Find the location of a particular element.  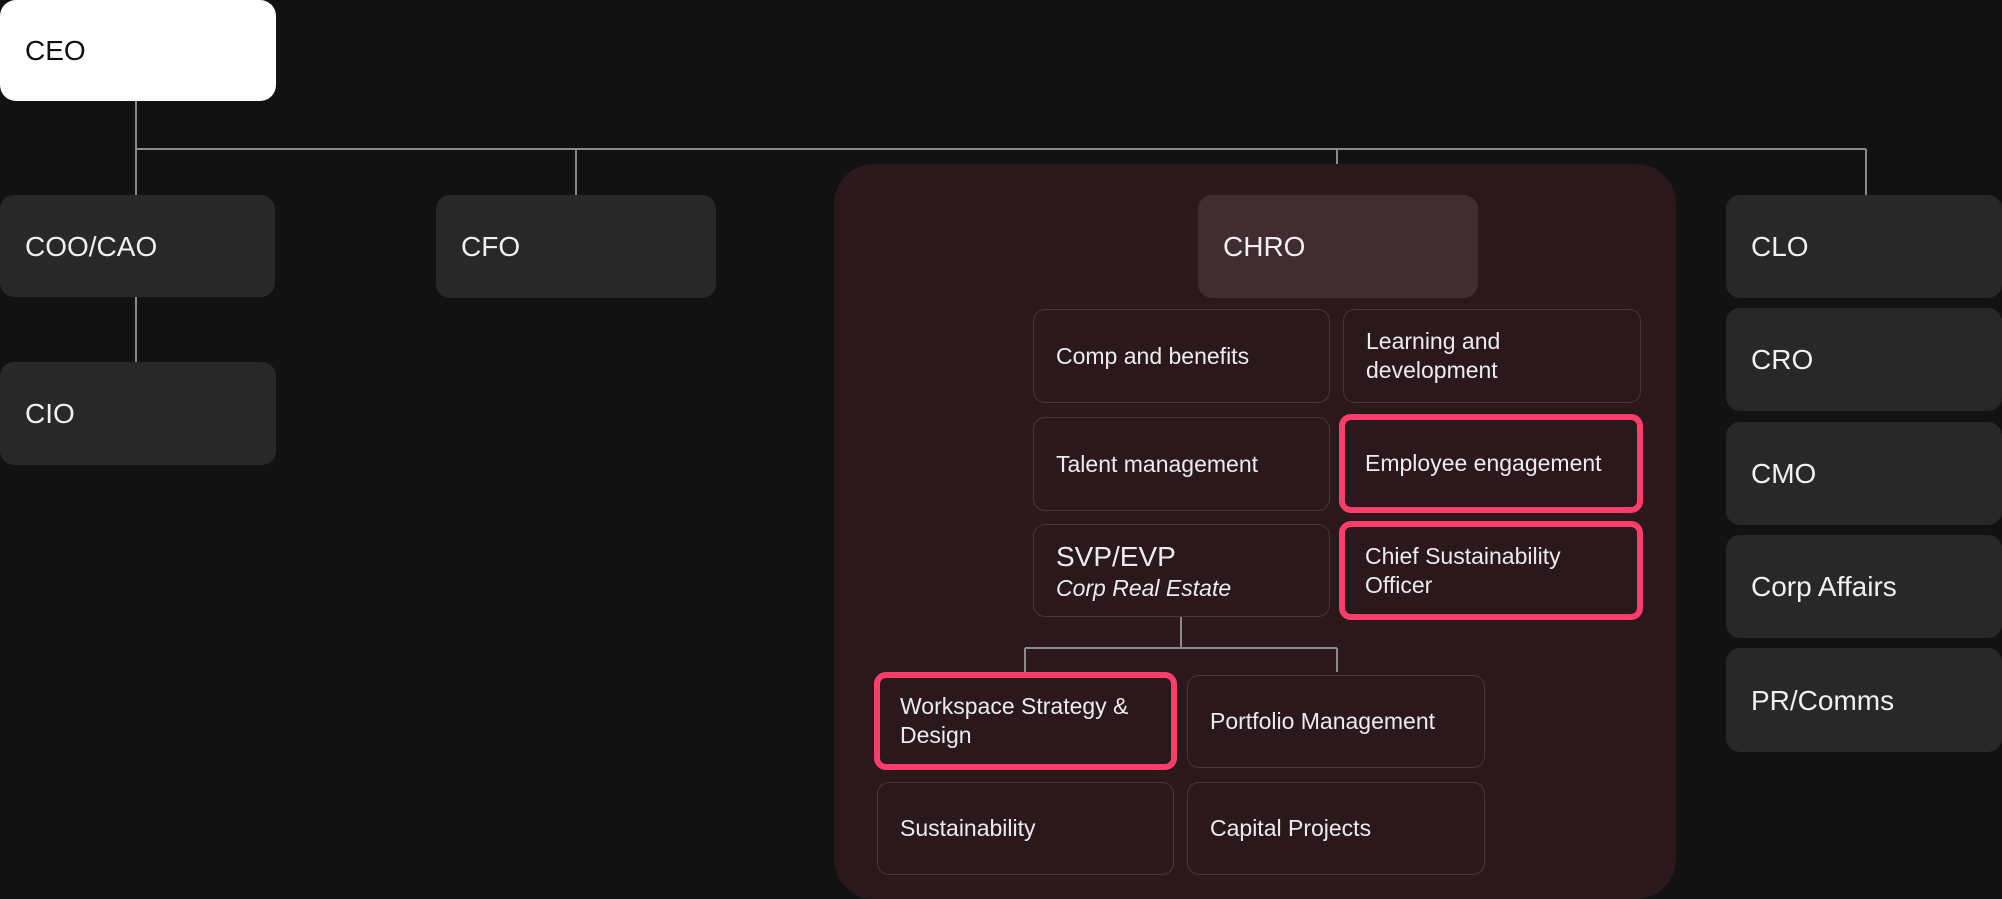

cro-box: CRO is located at coordinates (1864, 359).